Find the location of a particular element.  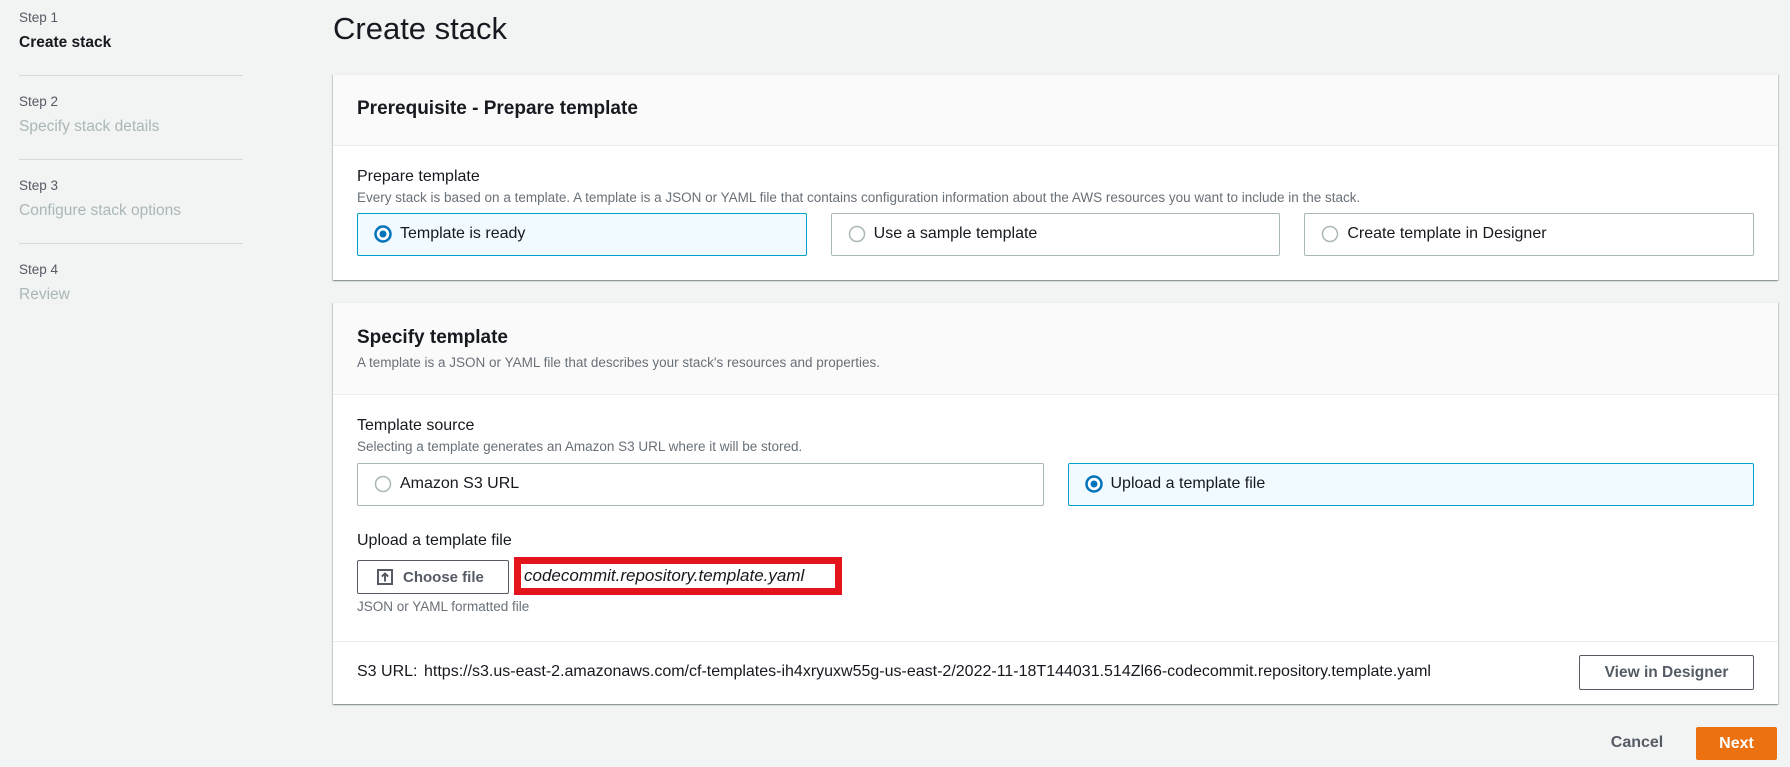

s3-url-label: S3 URL: is located at coordinates (387, 671).